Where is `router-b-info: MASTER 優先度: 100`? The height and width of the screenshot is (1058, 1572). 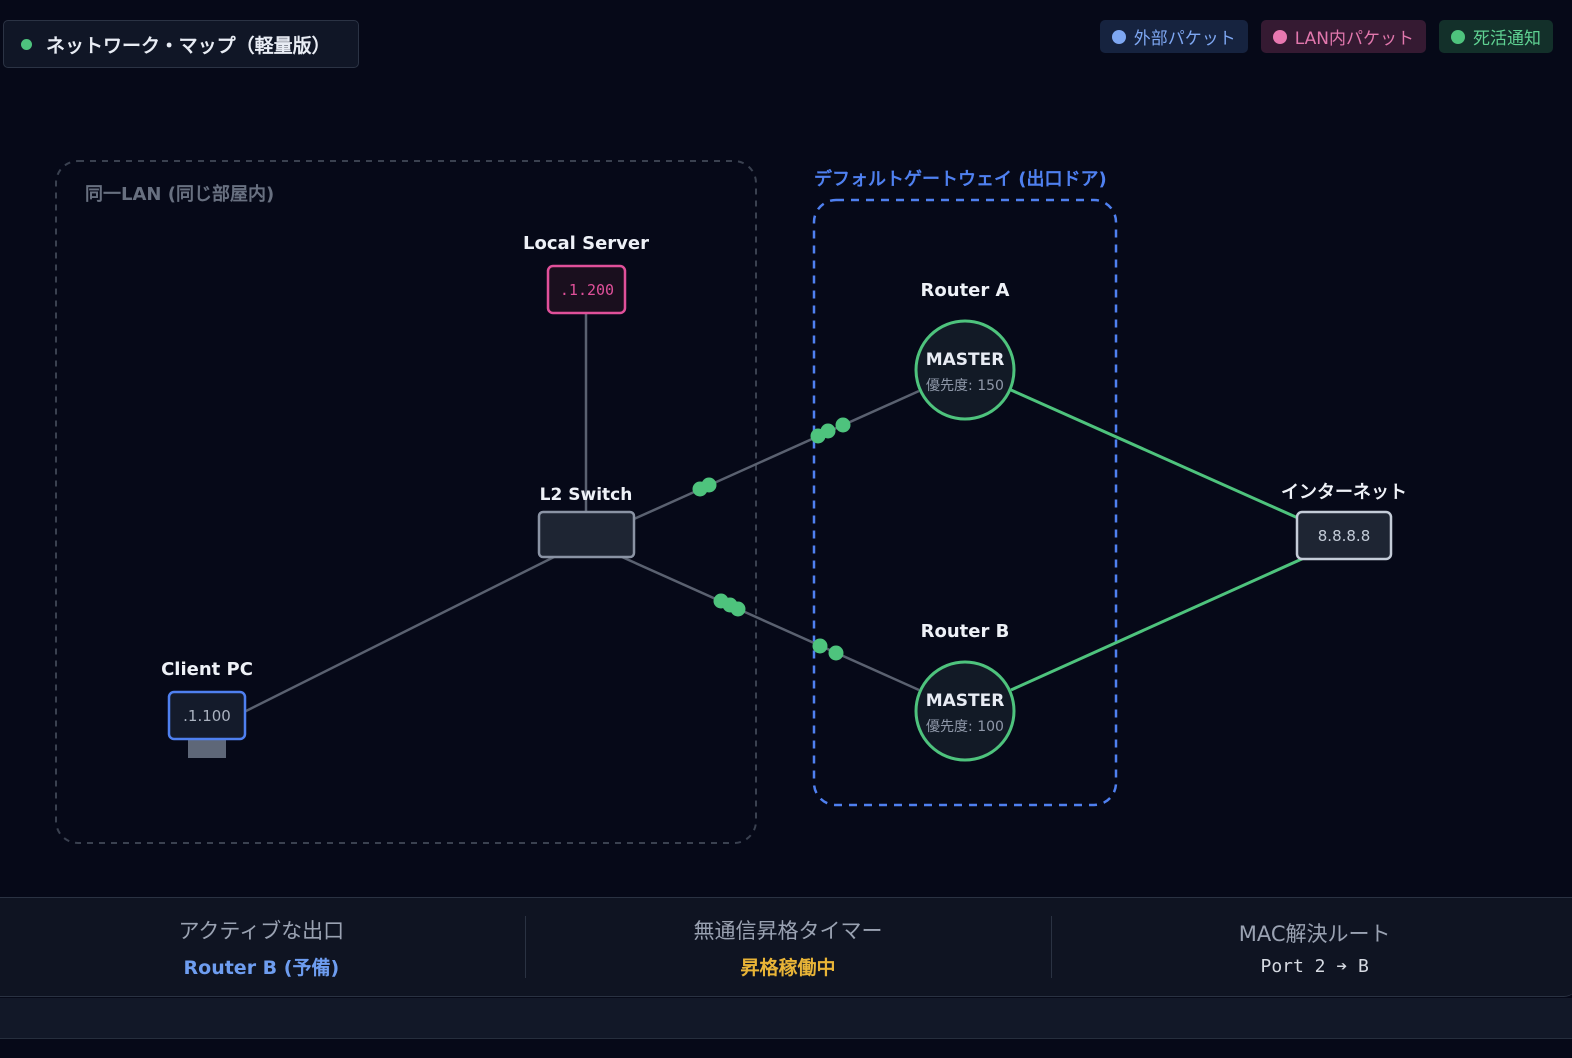 router-b-info: MASTER 優先度: 100 is located at coordinates (965, 713).